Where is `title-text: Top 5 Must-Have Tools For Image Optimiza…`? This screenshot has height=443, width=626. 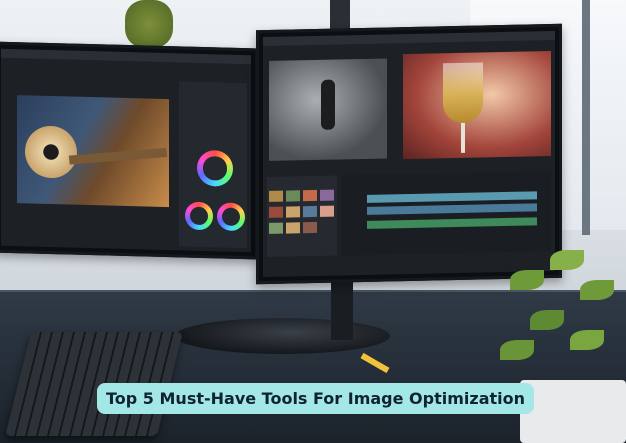 title-text: Top 5 Must-Have Tools For Image Optimiza… is located at coordinates (316, 398).